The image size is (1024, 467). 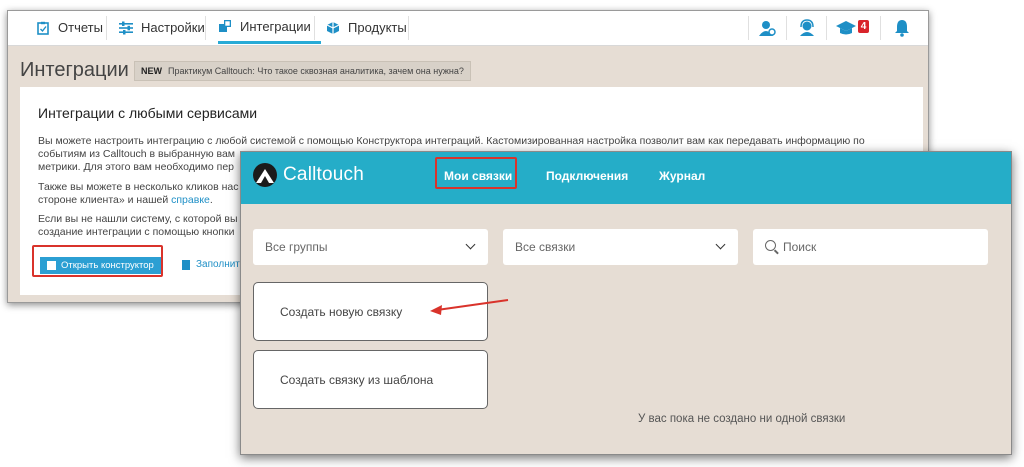 I want to click on bell-icon, so click(x=902, y=28).